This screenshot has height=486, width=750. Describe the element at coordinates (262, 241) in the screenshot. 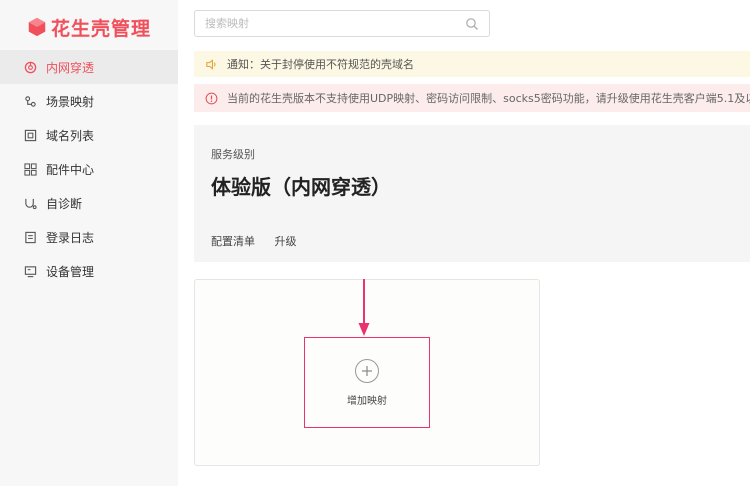

I see `service-links: 配置清单 升级` at that location.